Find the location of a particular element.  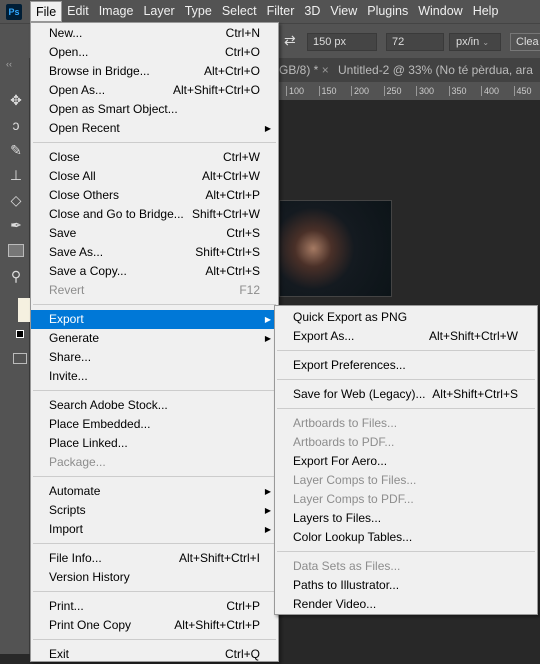

menu-item-close: Close Ctrl+W is located at coordinates (154, 157).